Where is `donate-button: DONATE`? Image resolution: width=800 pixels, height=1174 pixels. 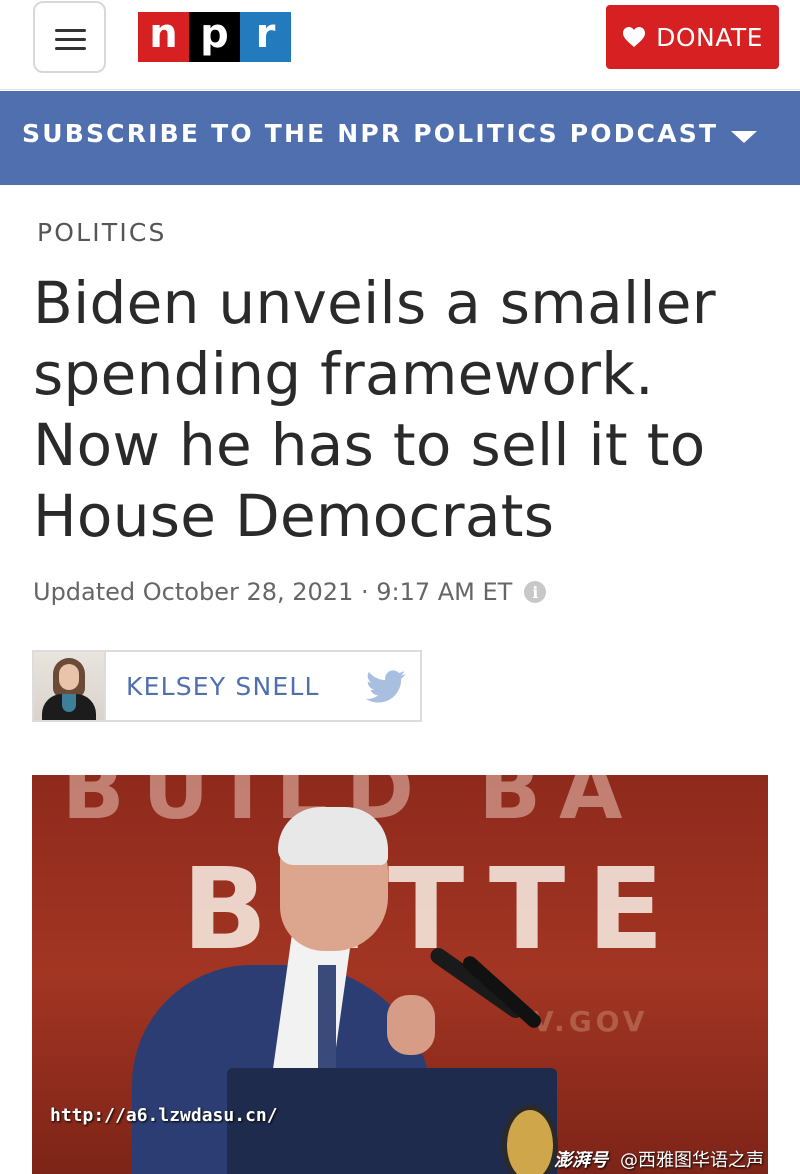 donate-button: DONATE is located at coordinates (692, 37).